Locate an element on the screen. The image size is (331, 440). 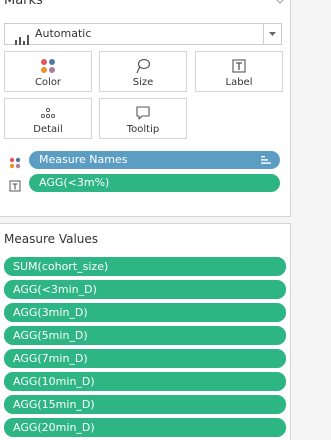
size-lasso-icon is located at coordinates (143, 66).